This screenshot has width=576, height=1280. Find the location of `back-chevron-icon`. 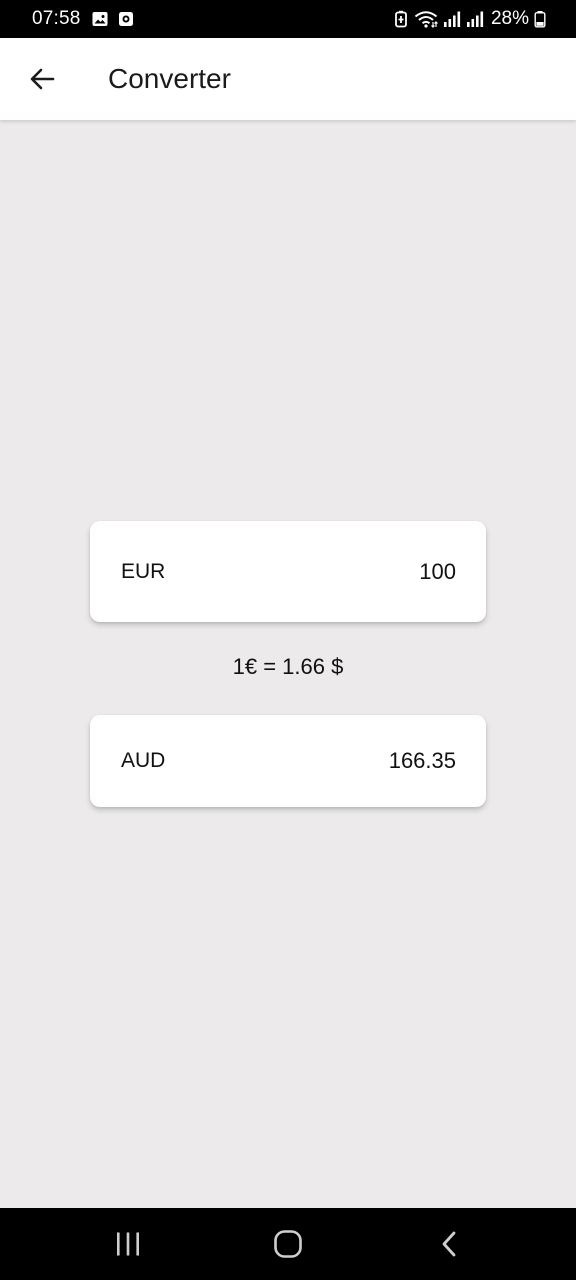

back-chevron-icon is located at coordinates (450, 1244).